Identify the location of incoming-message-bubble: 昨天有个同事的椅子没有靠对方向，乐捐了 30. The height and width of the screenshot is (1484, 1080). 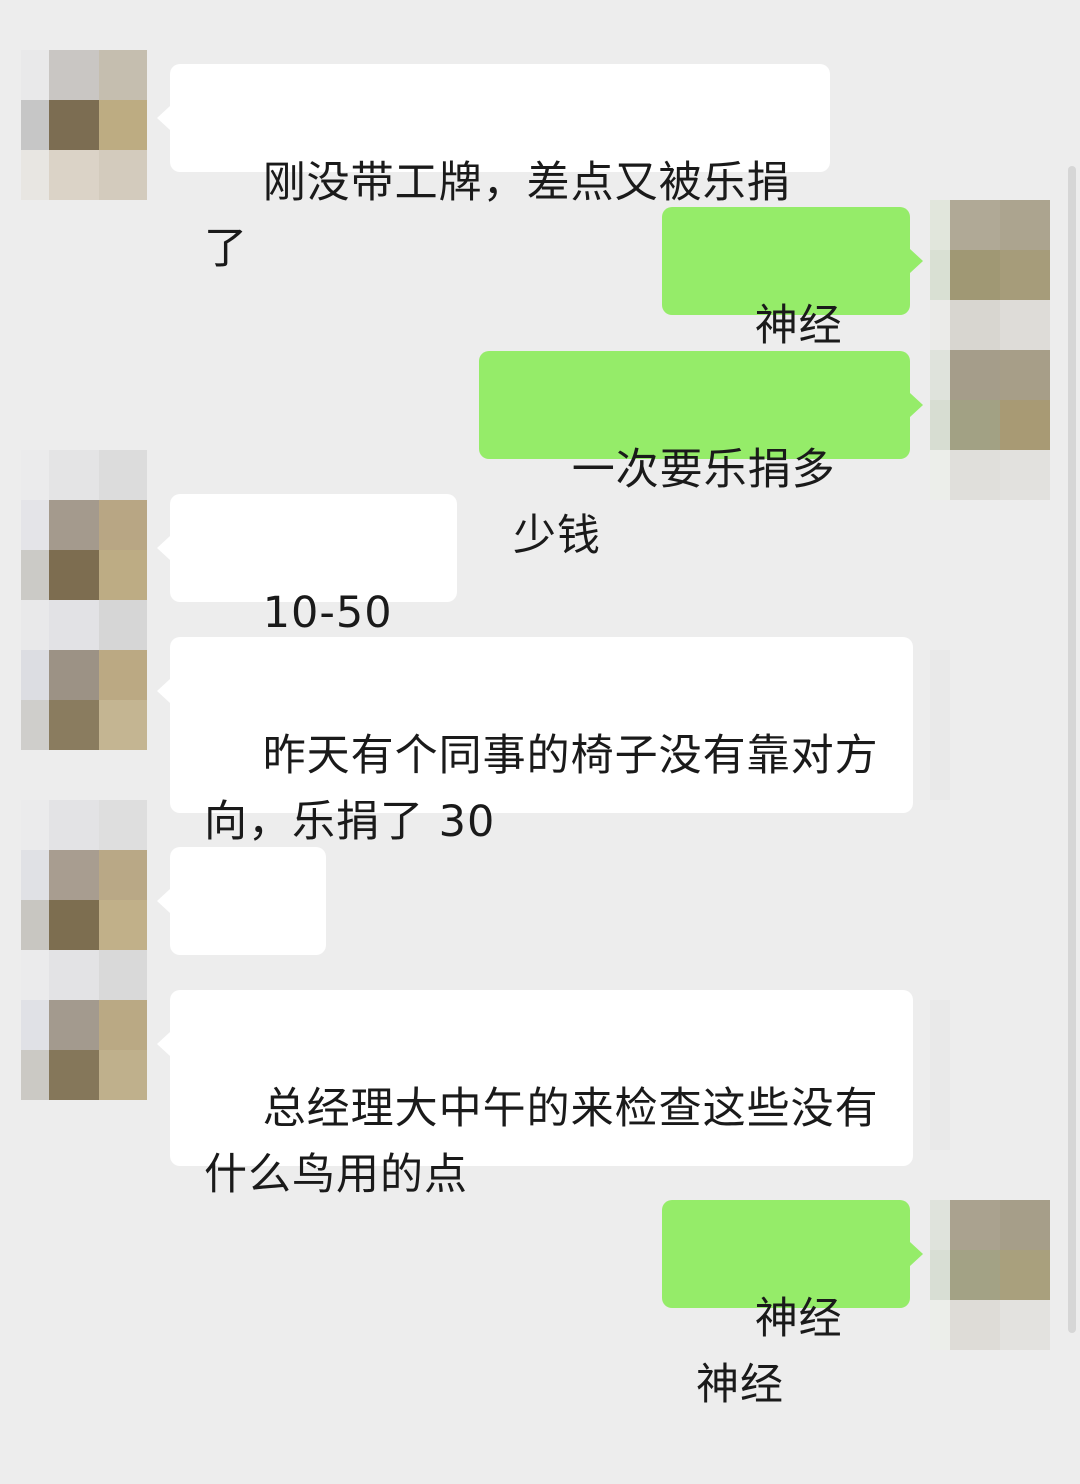
(535, 742).